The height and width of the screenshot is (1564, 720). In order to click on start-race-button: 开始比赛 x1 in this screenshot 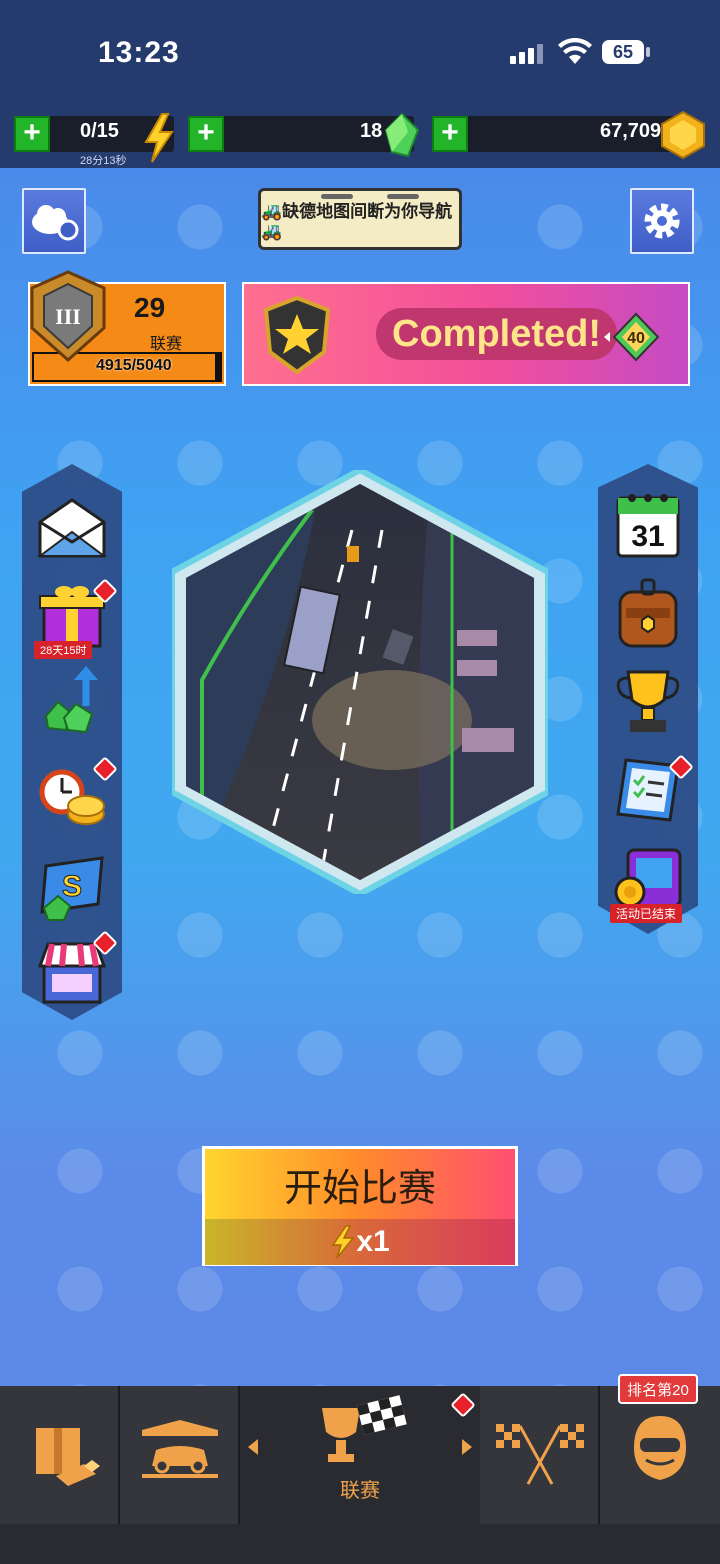, I will do `click(360, 1206)`.